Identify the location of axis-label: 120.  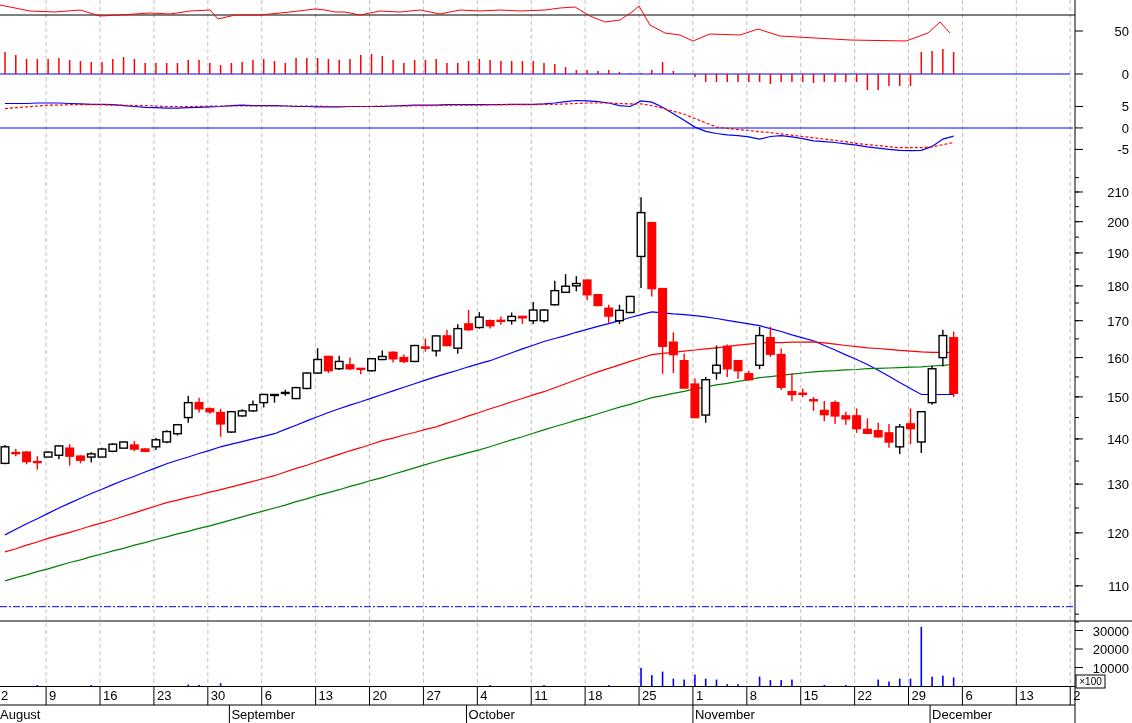
(1118, 533).